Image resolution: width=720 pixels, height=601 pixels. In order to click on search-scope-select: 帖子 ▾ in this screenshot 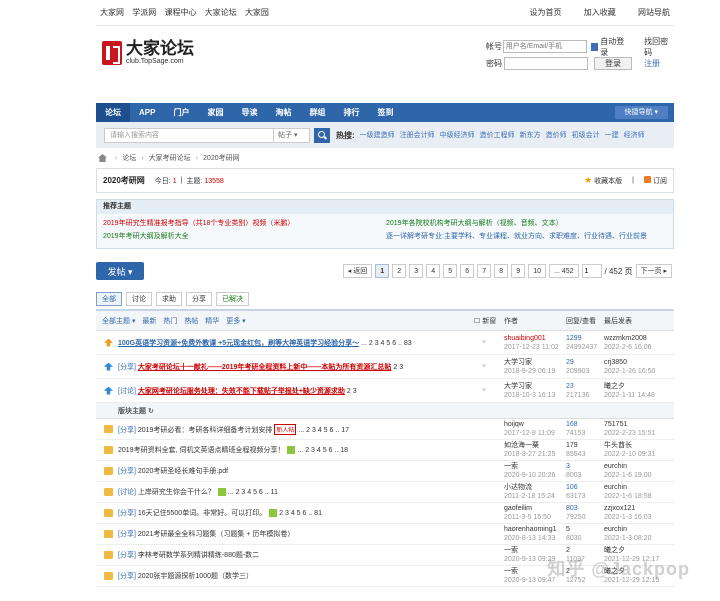, I will do `click(292, 135)`.